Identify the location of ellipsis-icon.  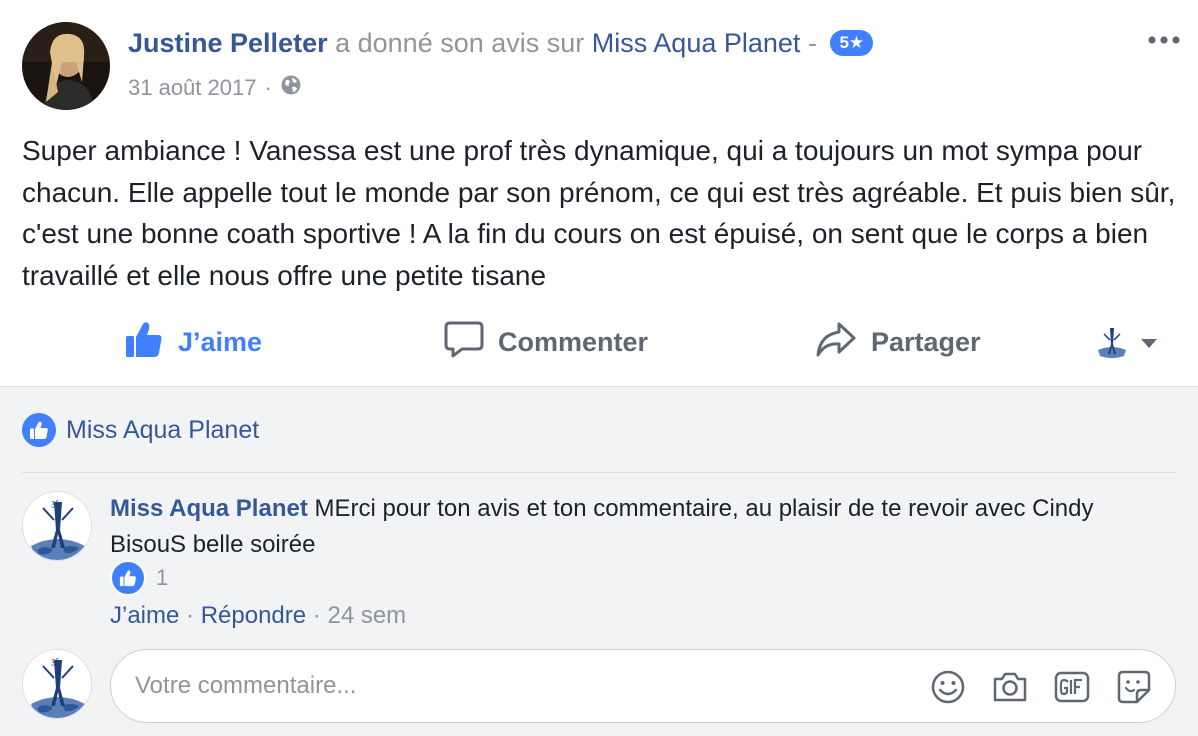
(1164, 40).